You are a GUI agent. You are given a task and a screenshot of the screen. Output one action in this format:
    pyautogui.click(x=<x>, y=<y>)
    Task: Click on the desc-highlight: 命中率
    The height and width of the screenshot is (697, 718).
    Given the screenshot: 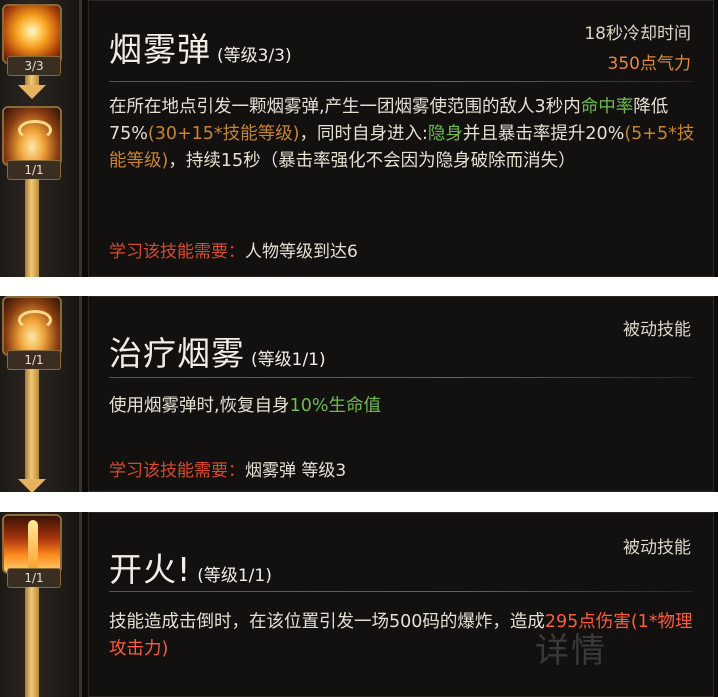 What is the action you would take?
    pyautogui.click(x=607, y=107)
    